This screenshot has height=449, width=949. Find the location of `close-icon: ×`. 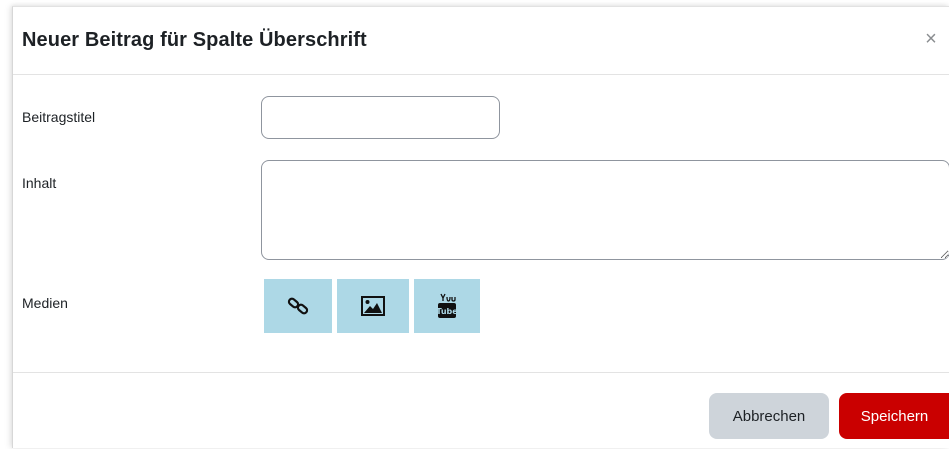

close-icon: × is located at coordinates (931, 39).